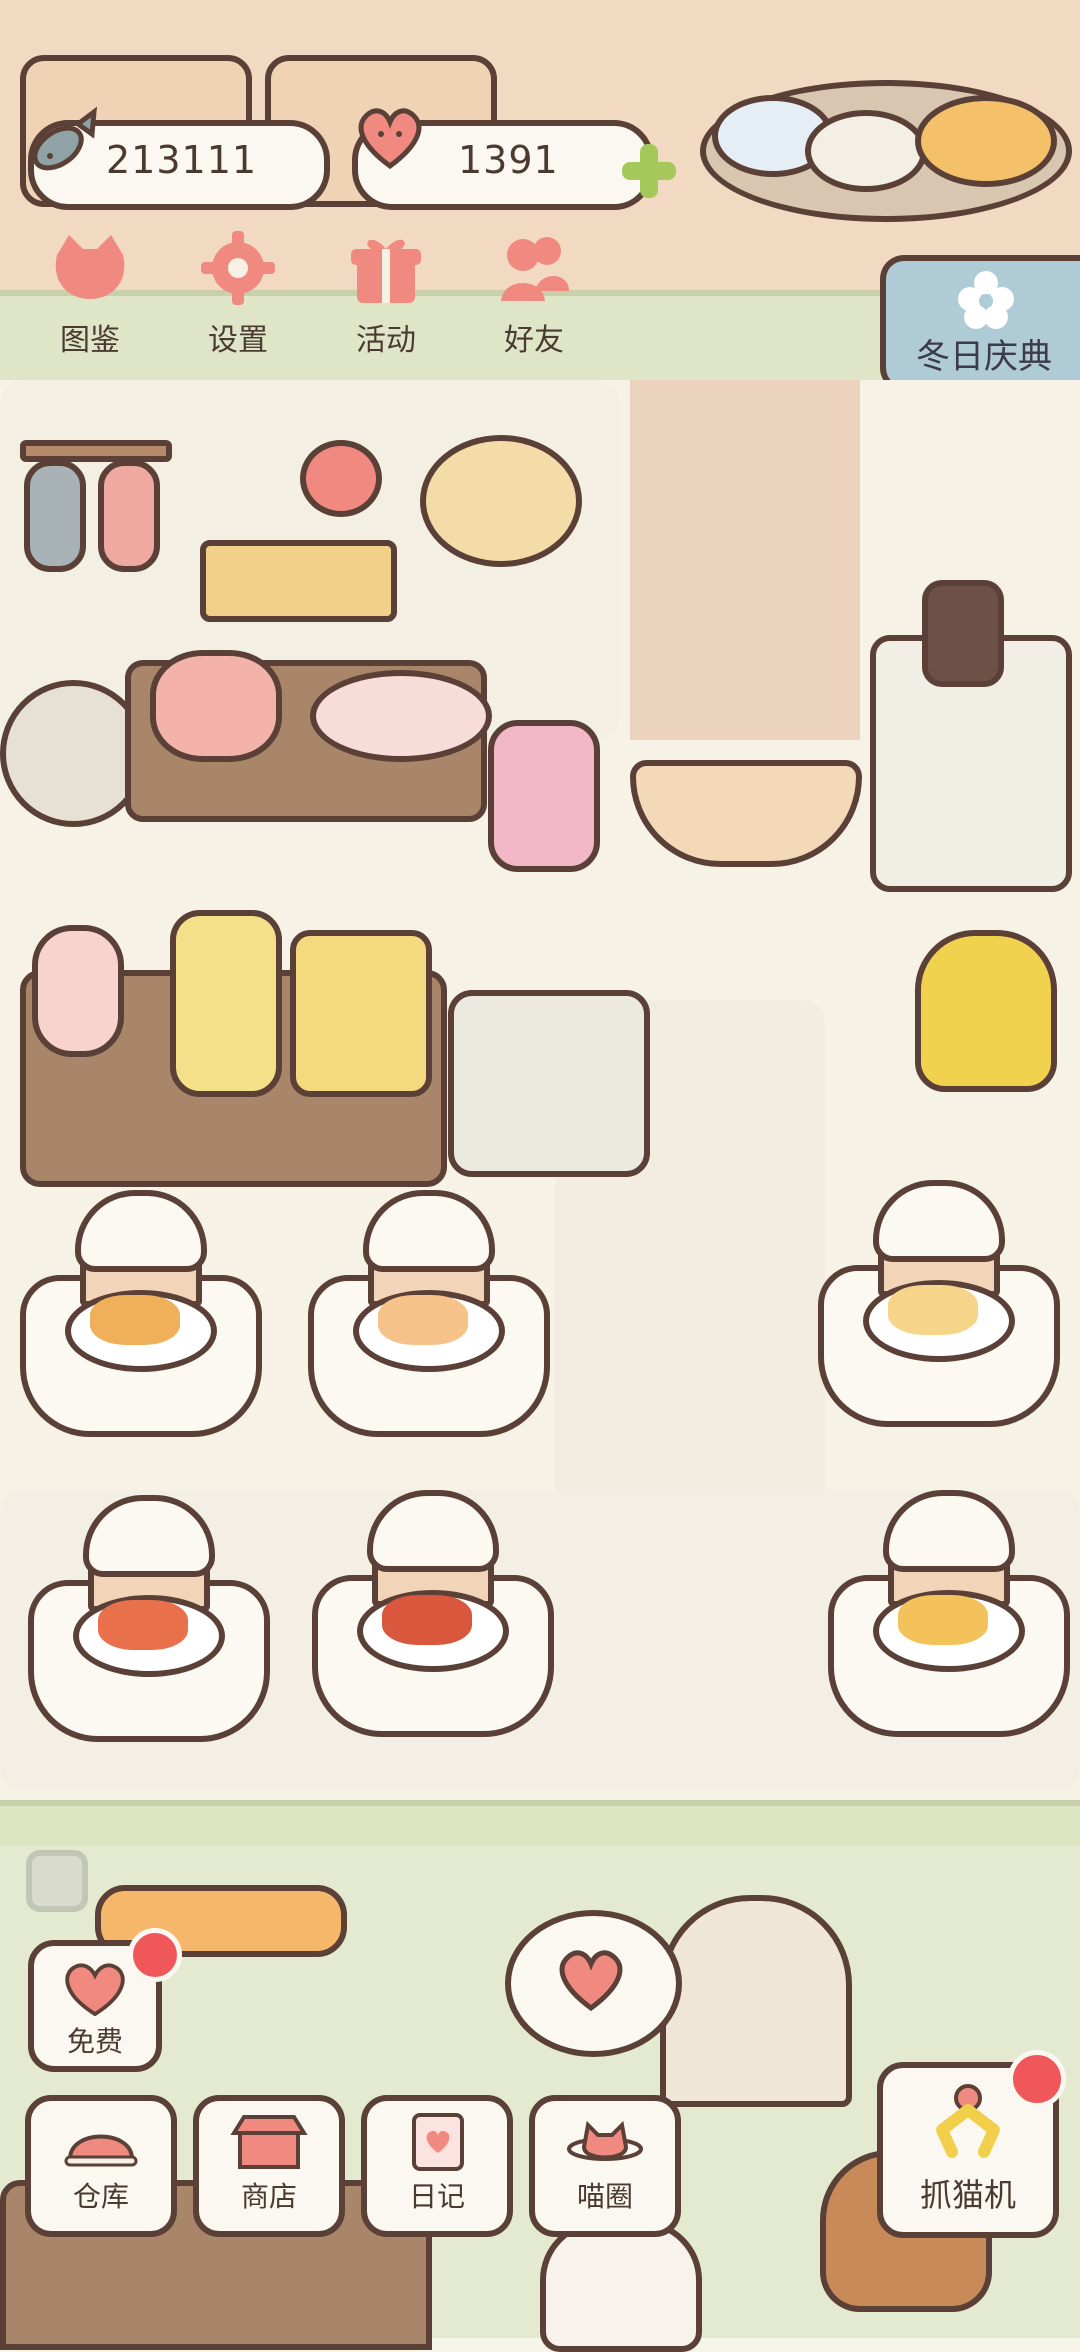  Describe the element at coordinates (129, 516) in the screenshot. I see `spatula-icon` at that location.